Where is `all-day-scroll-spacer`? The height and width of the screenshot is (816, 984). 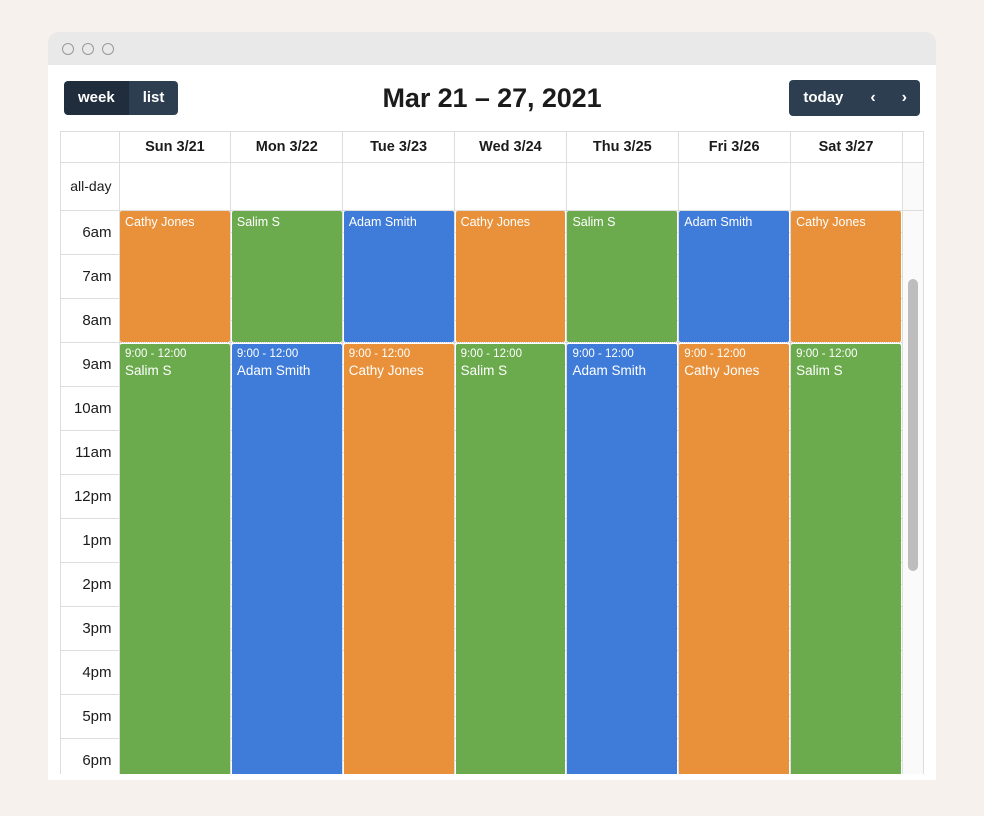
all-day-scroll-spacer is located at coordinates (912, 186).